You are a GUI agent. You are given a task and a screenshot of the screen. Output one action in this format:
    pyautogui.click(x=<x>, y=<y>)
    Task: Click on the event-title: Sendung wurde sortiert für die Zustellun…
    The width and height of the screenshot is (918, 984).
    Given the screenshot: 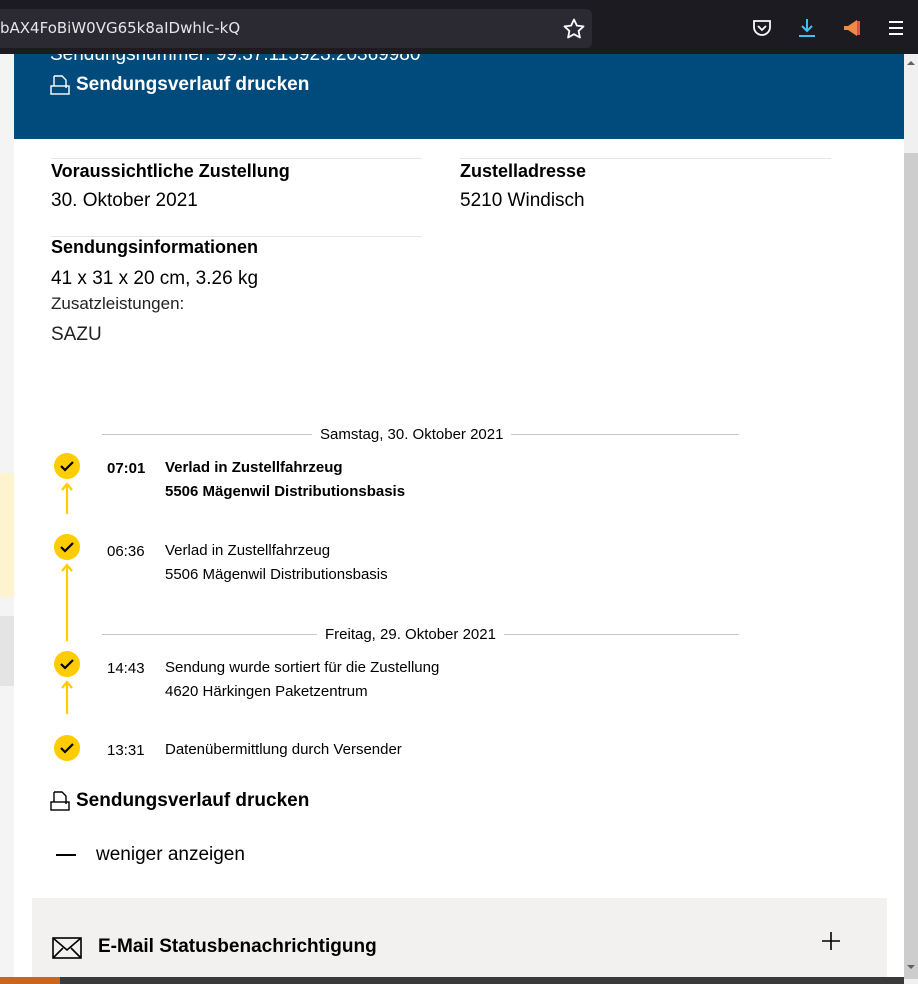 What is the action you would take?
    pyautogui.click(x=302, y=667)
    